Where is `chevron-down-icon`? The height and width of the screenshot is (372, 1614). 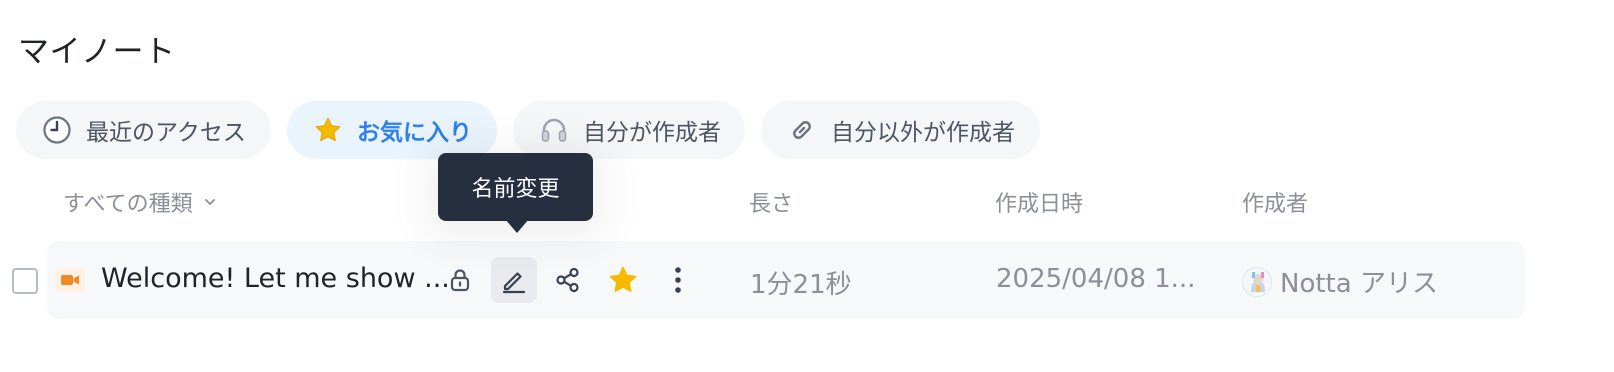 chevron-down-icon is located at coordinates (210, 202).